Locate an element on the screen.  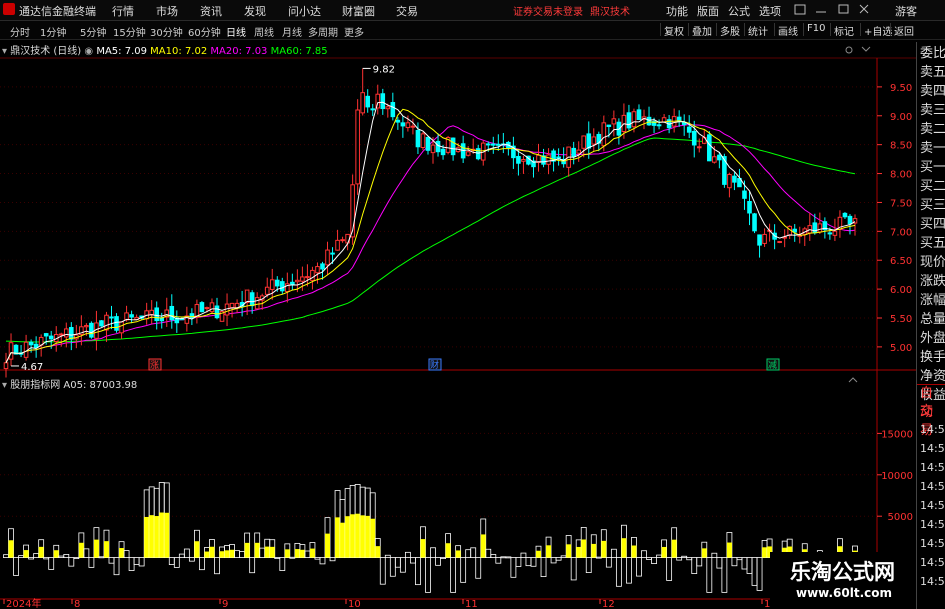
x-tick-label: 8 is located at coordinates (77, 604).